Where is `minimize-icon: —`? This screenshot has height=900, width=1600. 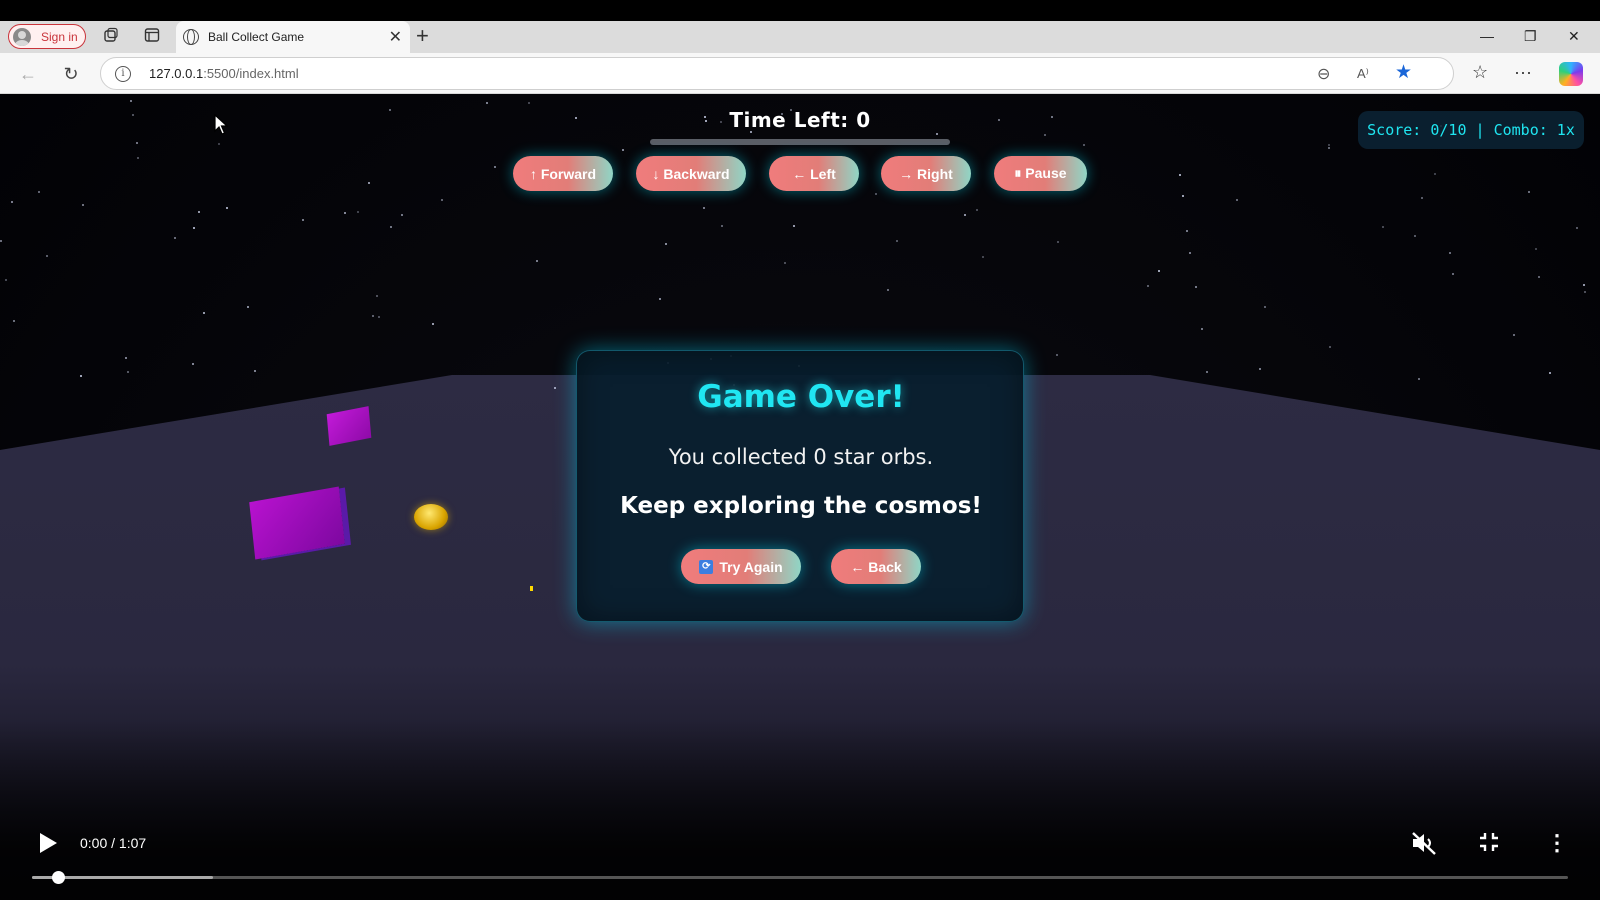
minimize-icon: — is located at coordinates (1487, 36).